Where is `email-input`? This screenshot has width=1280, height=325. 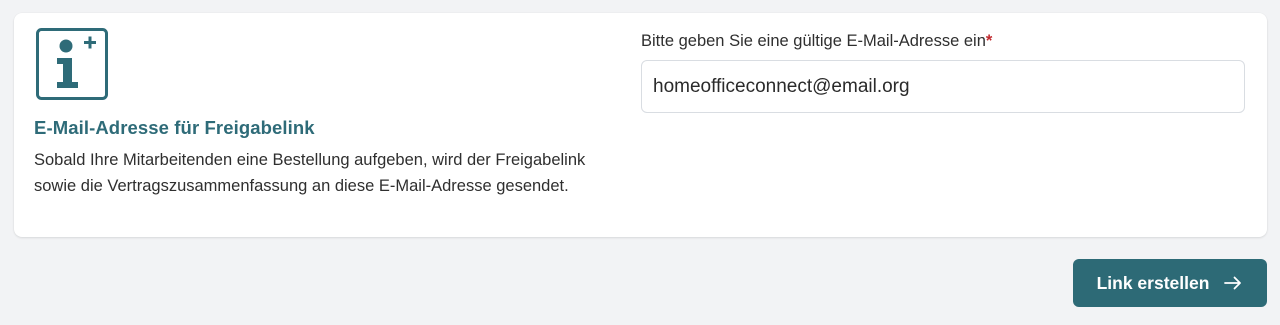 email-input is located at coordinates (943, 86).